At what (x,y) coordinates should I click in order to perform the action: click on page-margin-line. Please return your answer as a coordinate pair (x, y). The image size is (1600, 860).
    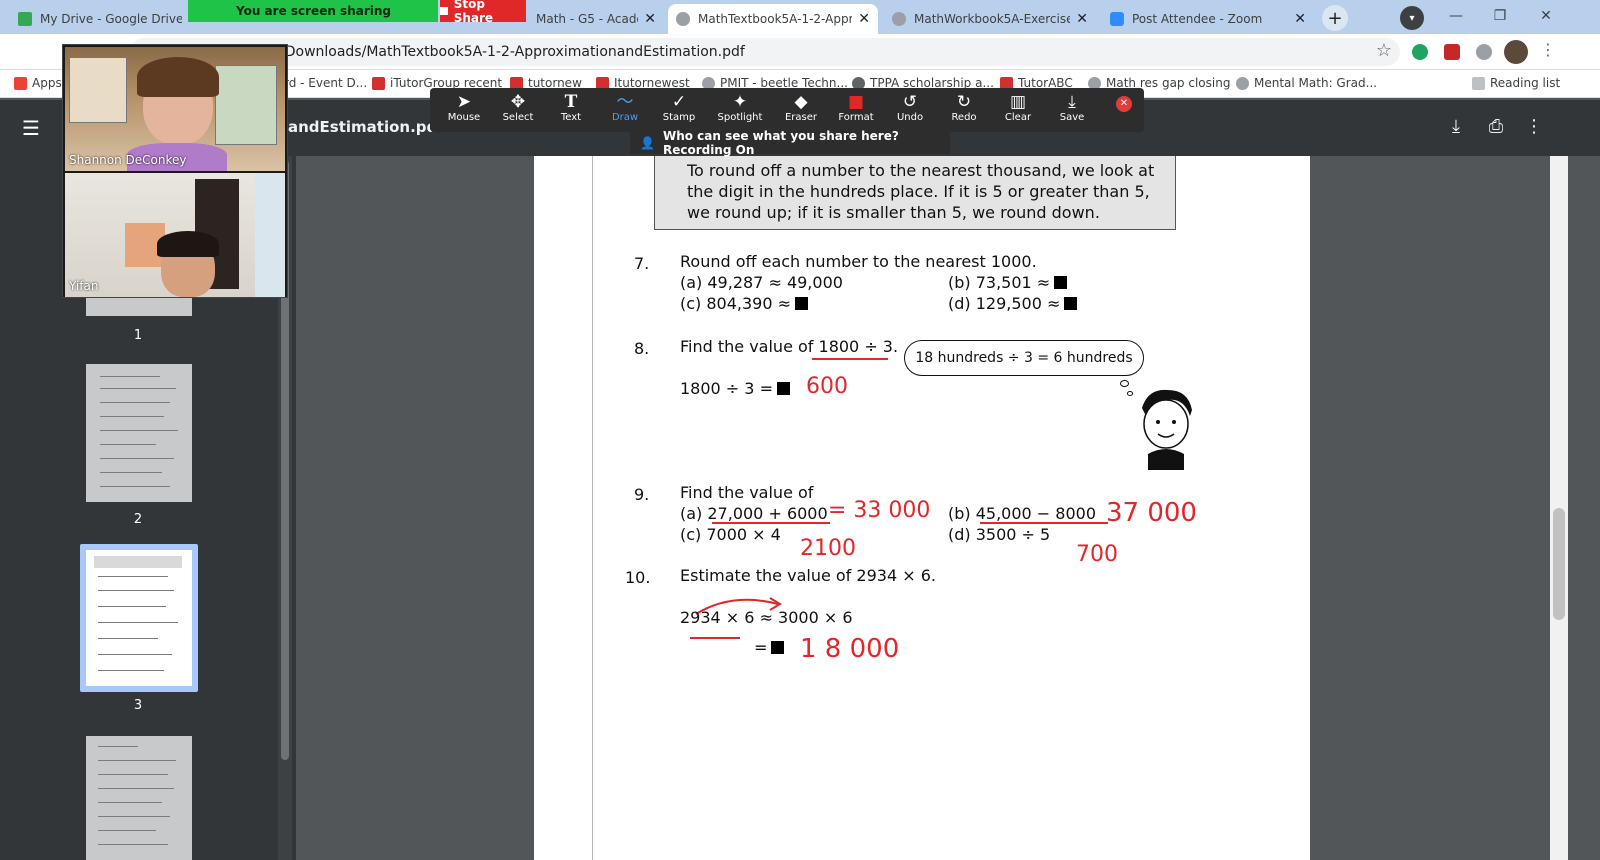
    Looking at the image, I should click on (592, 508).